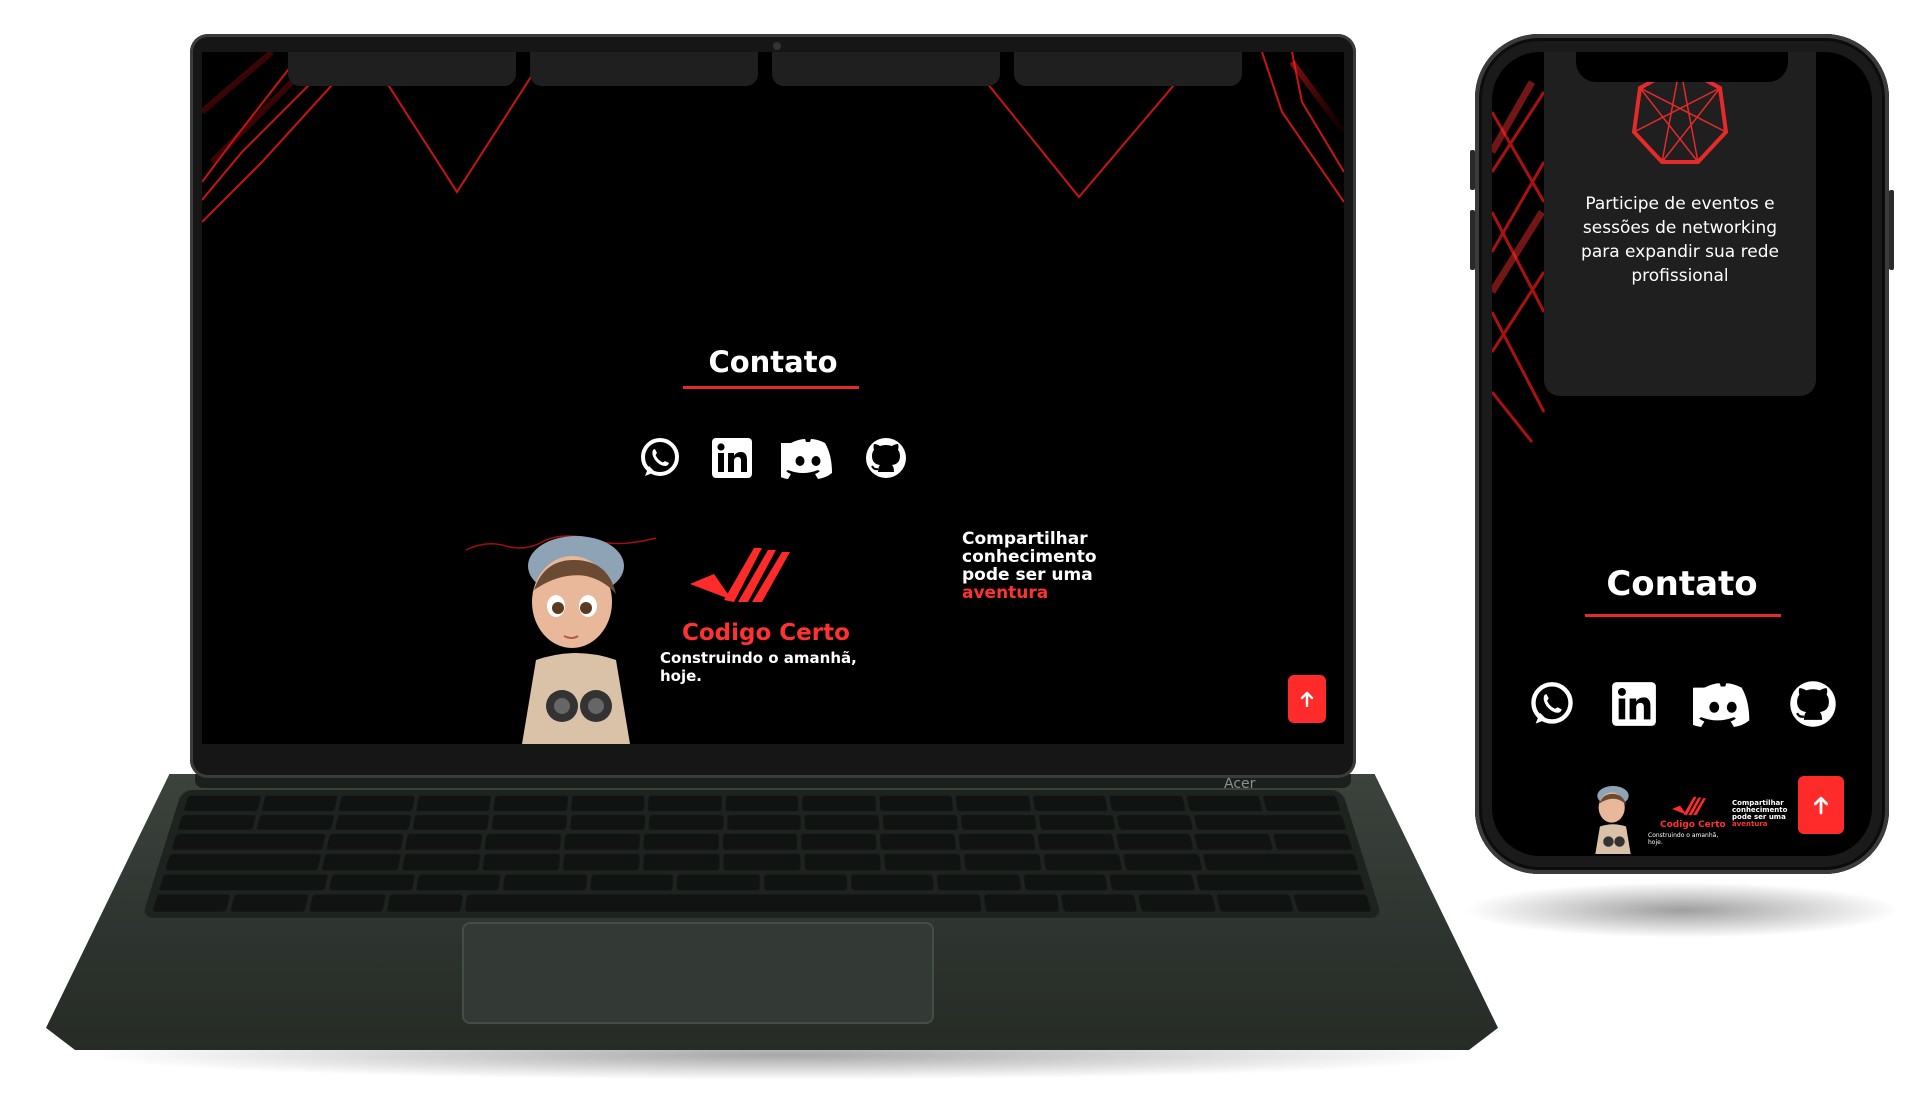  What do you see at coordinates (762, 854) in the screenshot?
I see `laptop-keyboard` at bounding box center [762, 854].